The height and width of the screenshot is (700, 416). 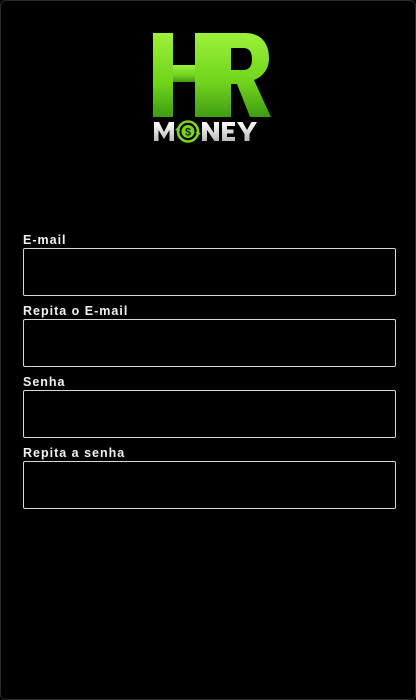 I want to click on confirm-email-label: Repita o E-mail, so click(x=76, y=311).